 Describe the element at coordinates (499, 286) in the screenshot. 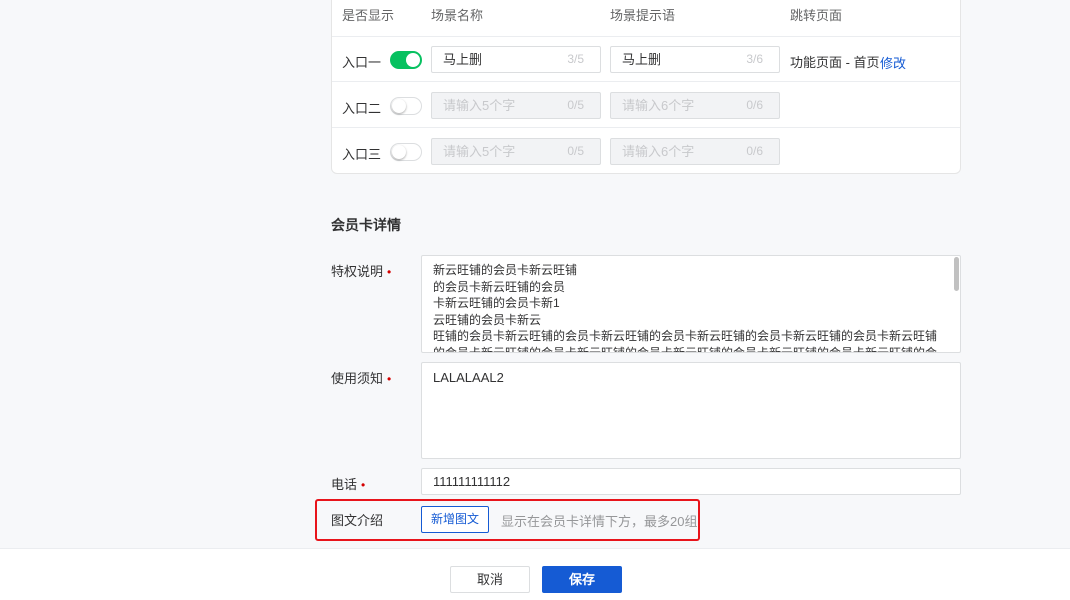

I see `privilege-line: 的会员卡新云旺铺的会员` at that location.